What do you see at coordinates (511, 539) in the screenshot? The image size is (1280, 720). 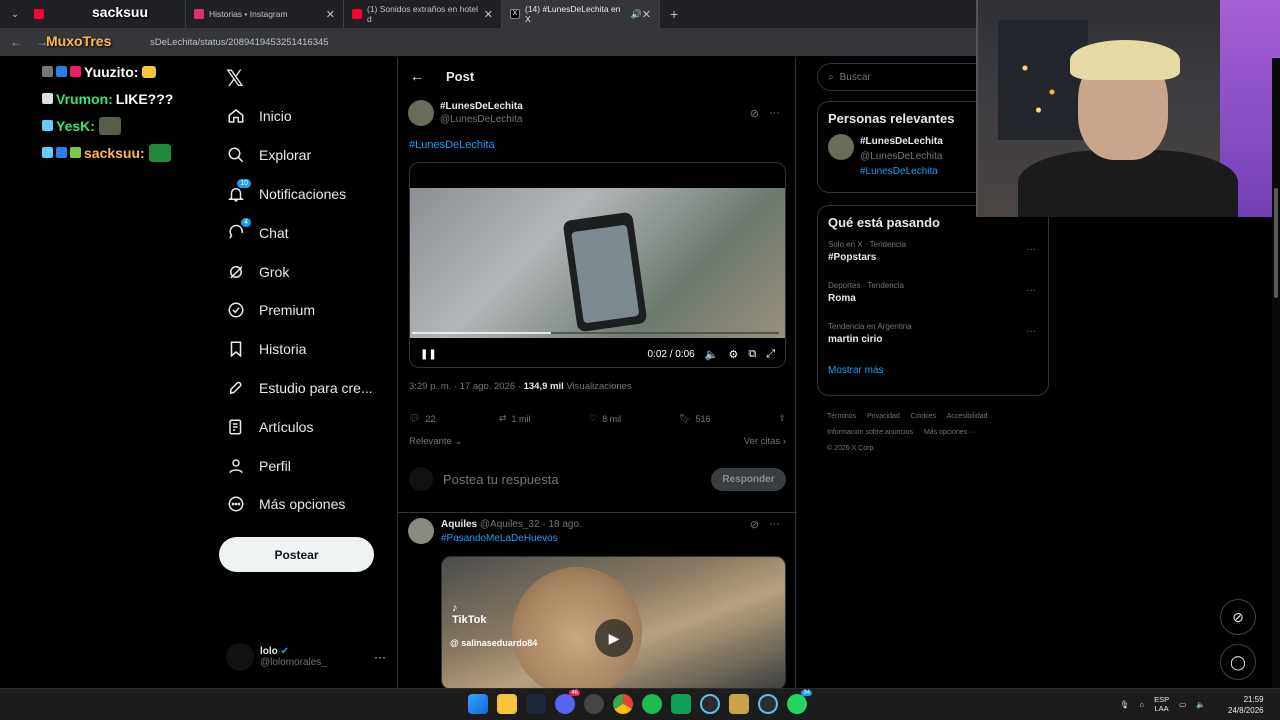 I see `reply-hashtag: #PasandoMeLaDeHuevos` at bounding box center [511, 539].